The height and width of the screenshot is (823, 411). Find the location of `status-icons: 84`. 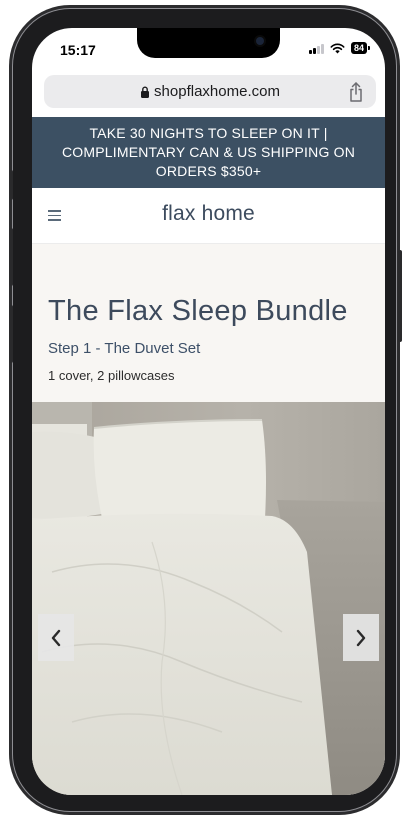

status-icons: 84 is located at coordinates (339, 48).